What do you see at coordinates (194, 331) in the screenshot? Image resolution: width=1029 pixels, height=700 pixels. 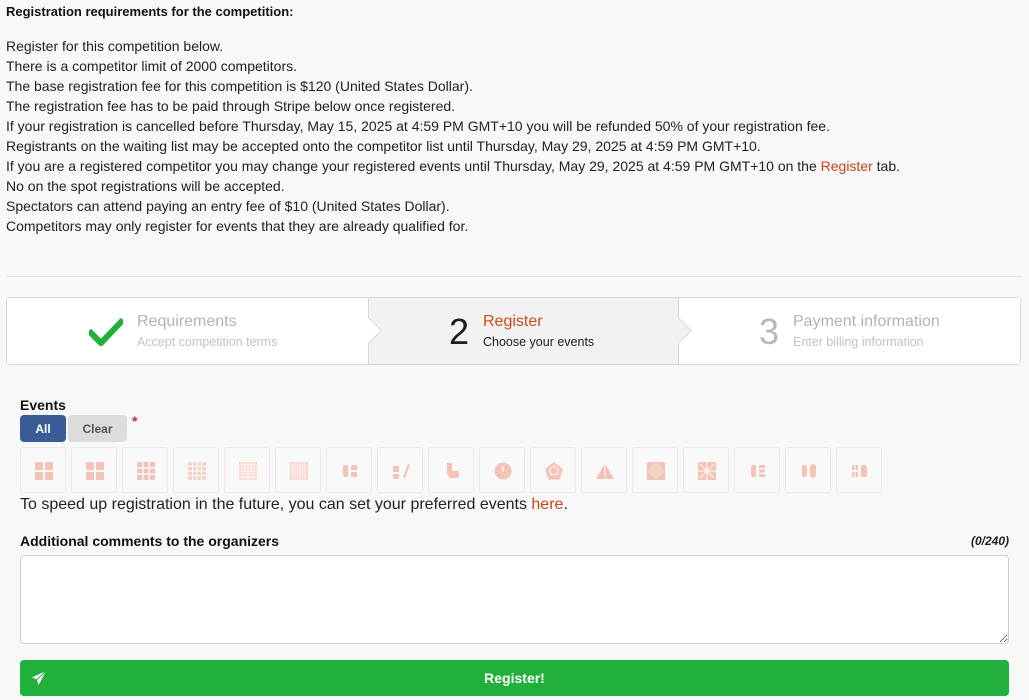 I see `step-requirements: Requirements Accept competition terms` at bounding box center [194, 331].